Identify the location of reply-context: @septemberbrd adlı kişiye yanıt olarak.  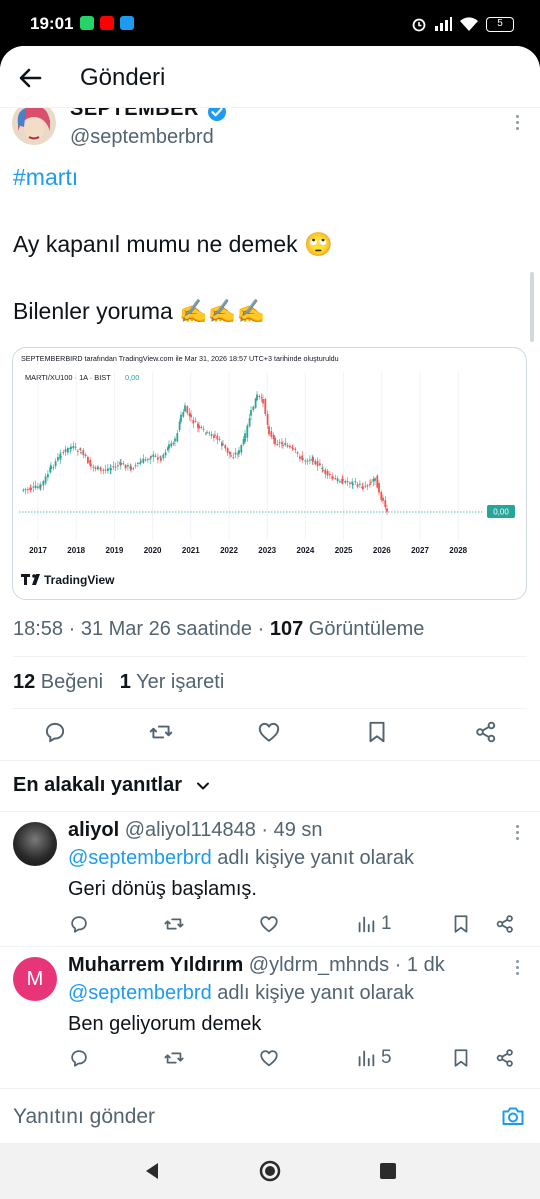
(241, 993).